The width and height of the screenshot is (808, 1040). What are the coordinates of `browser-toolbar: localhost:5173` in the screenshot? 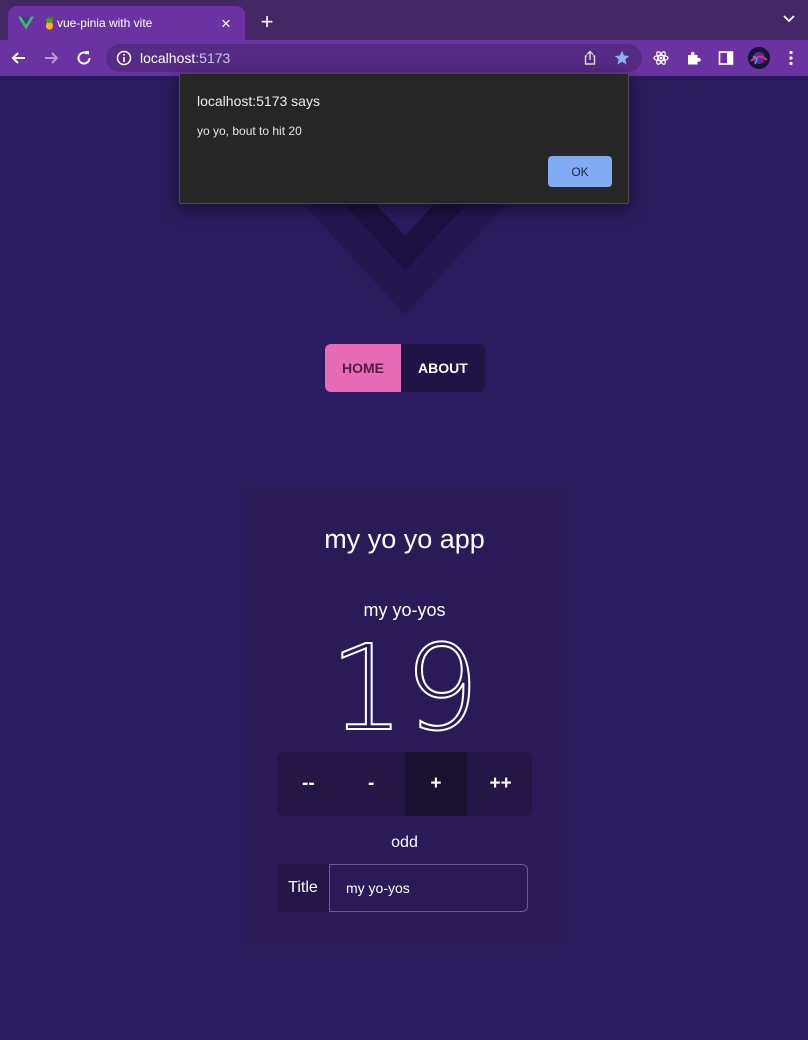 It's located at (404, 58).